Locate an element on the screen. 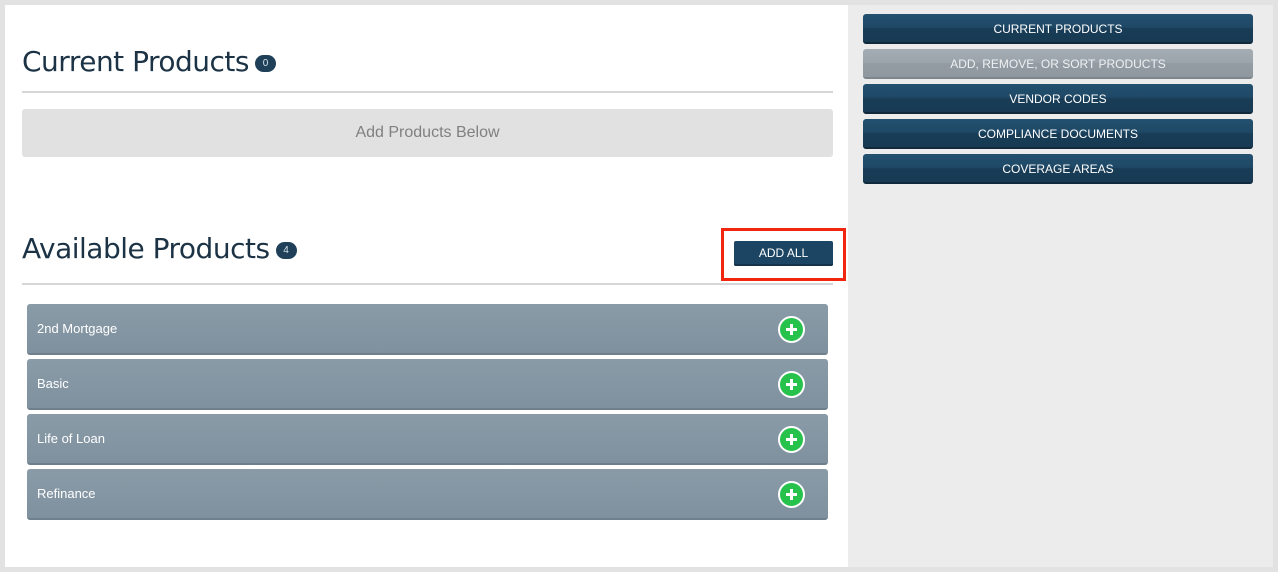  current-products-heading: Current Products 0 is located at coordinates (149, 61).